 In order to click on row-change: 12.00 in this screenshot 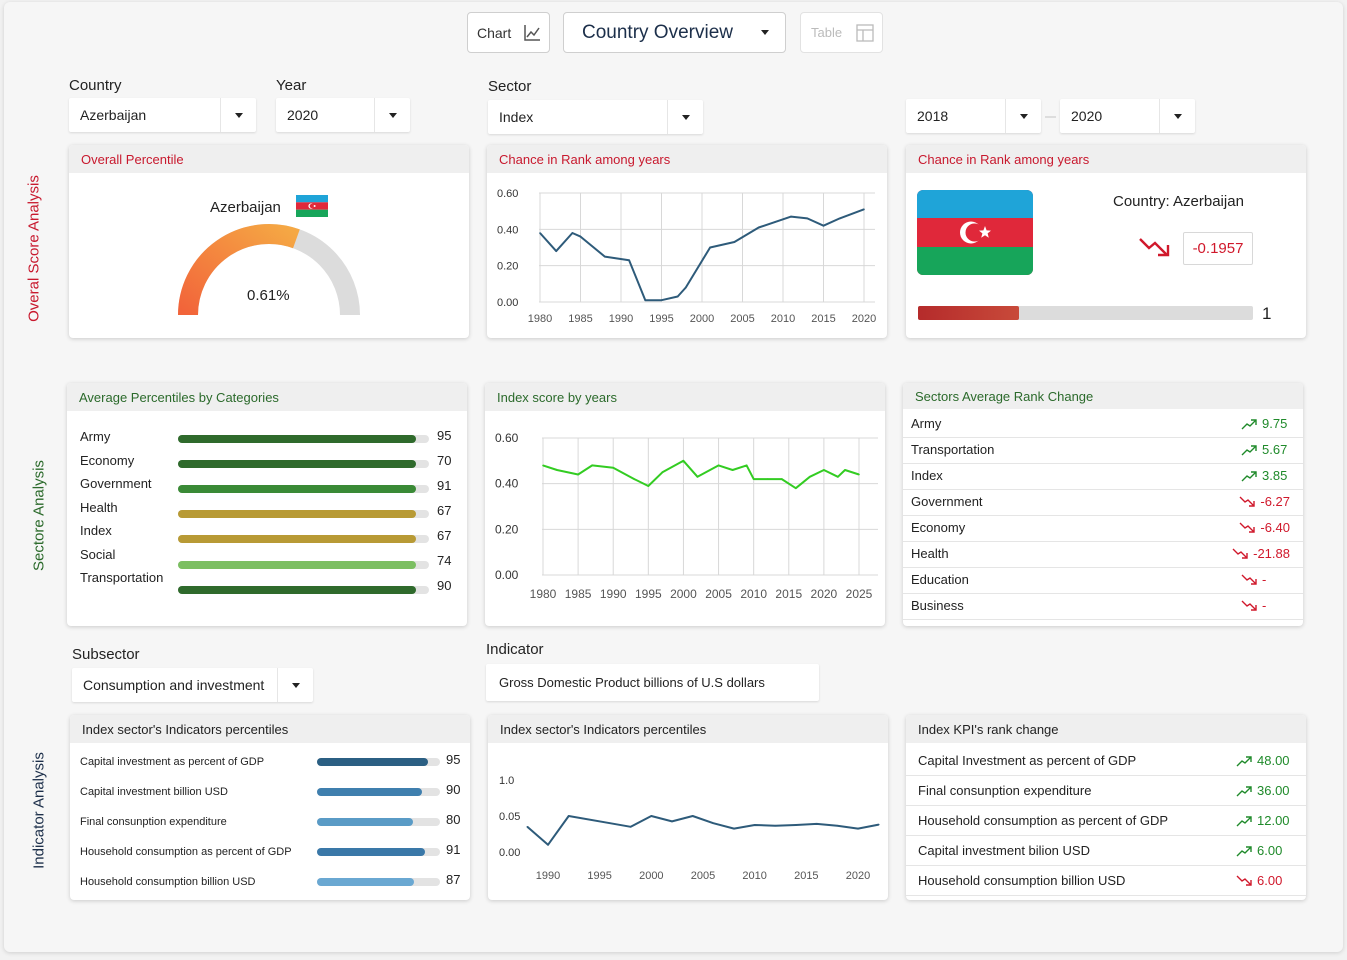, I will do `click(1264, 820)`.